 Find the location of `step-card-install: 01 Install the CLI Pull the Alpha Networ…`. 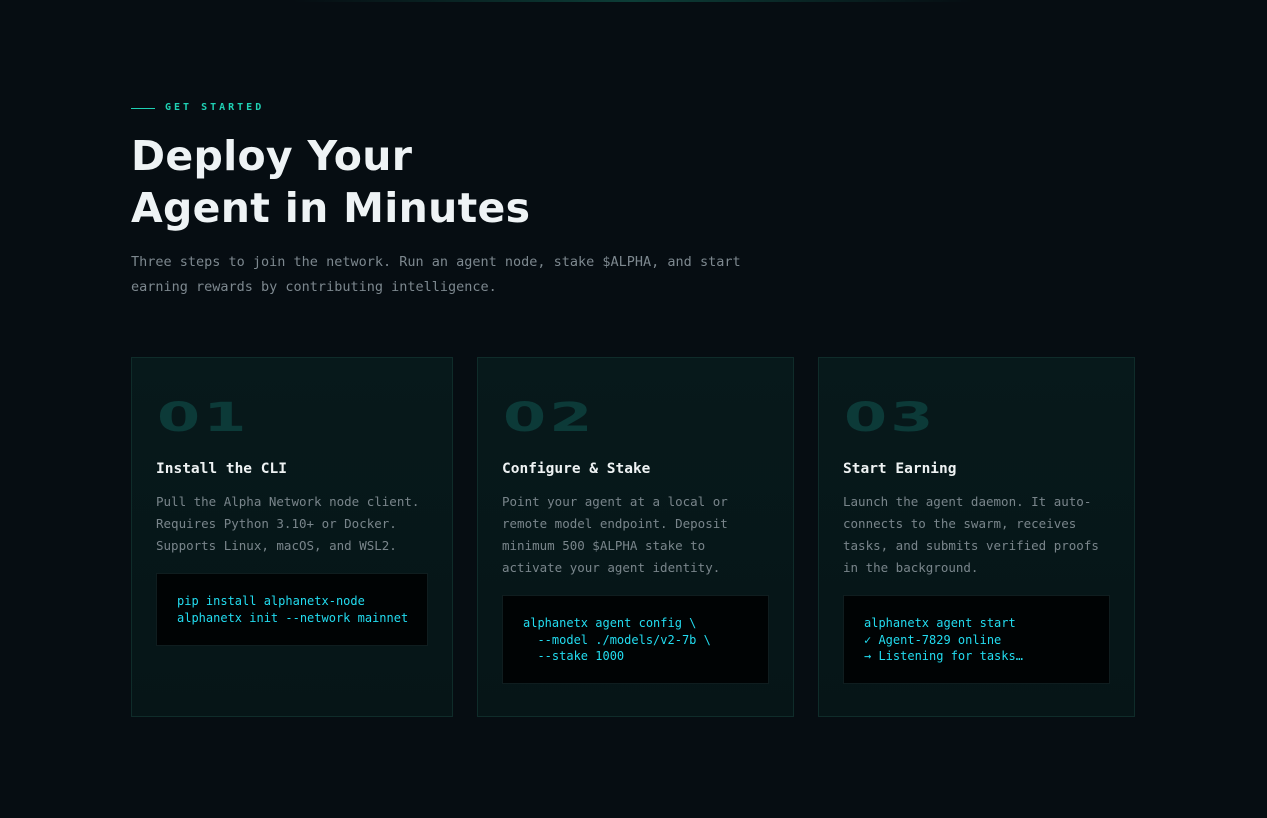

step-card-install: 01 Install the CLI Pull the Alpha Networ… is located at coordinates (292, 537).